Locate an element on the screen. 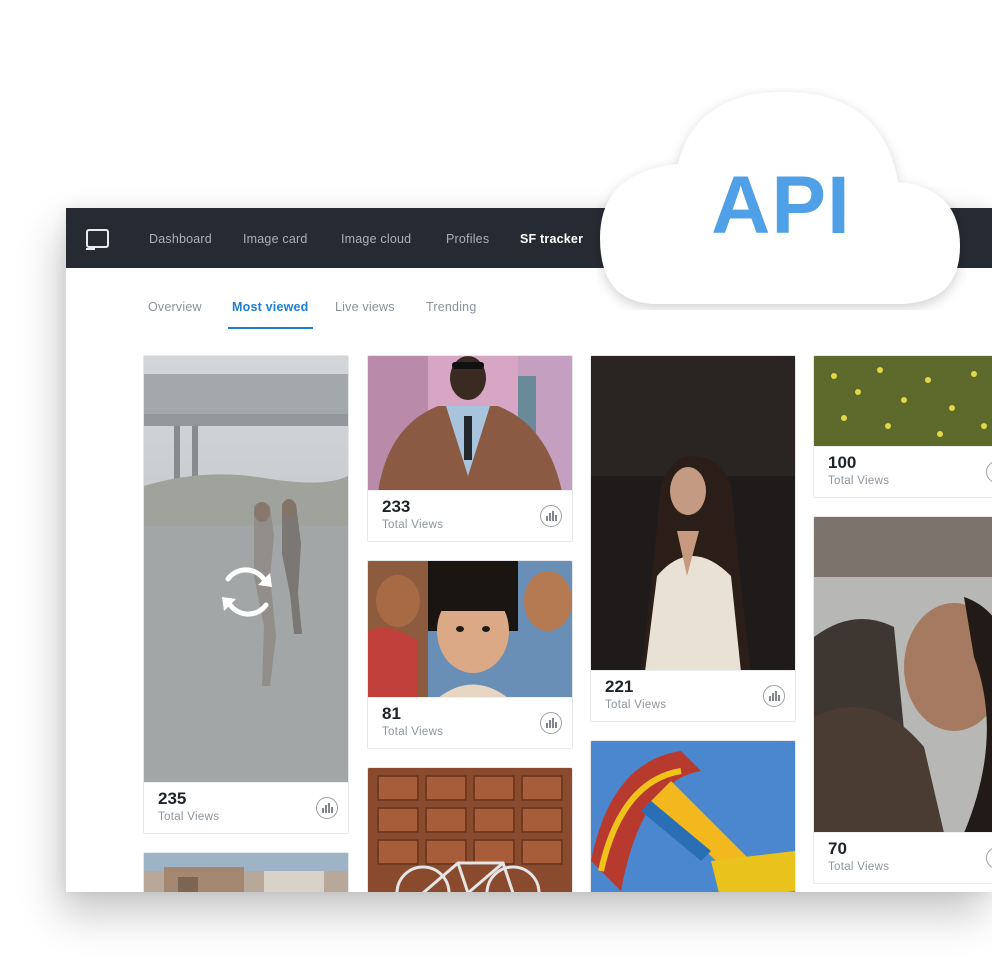 The width and height of the screenshot is (992, 962). nav-image-card: Image card is located at coordinates (275, 238).